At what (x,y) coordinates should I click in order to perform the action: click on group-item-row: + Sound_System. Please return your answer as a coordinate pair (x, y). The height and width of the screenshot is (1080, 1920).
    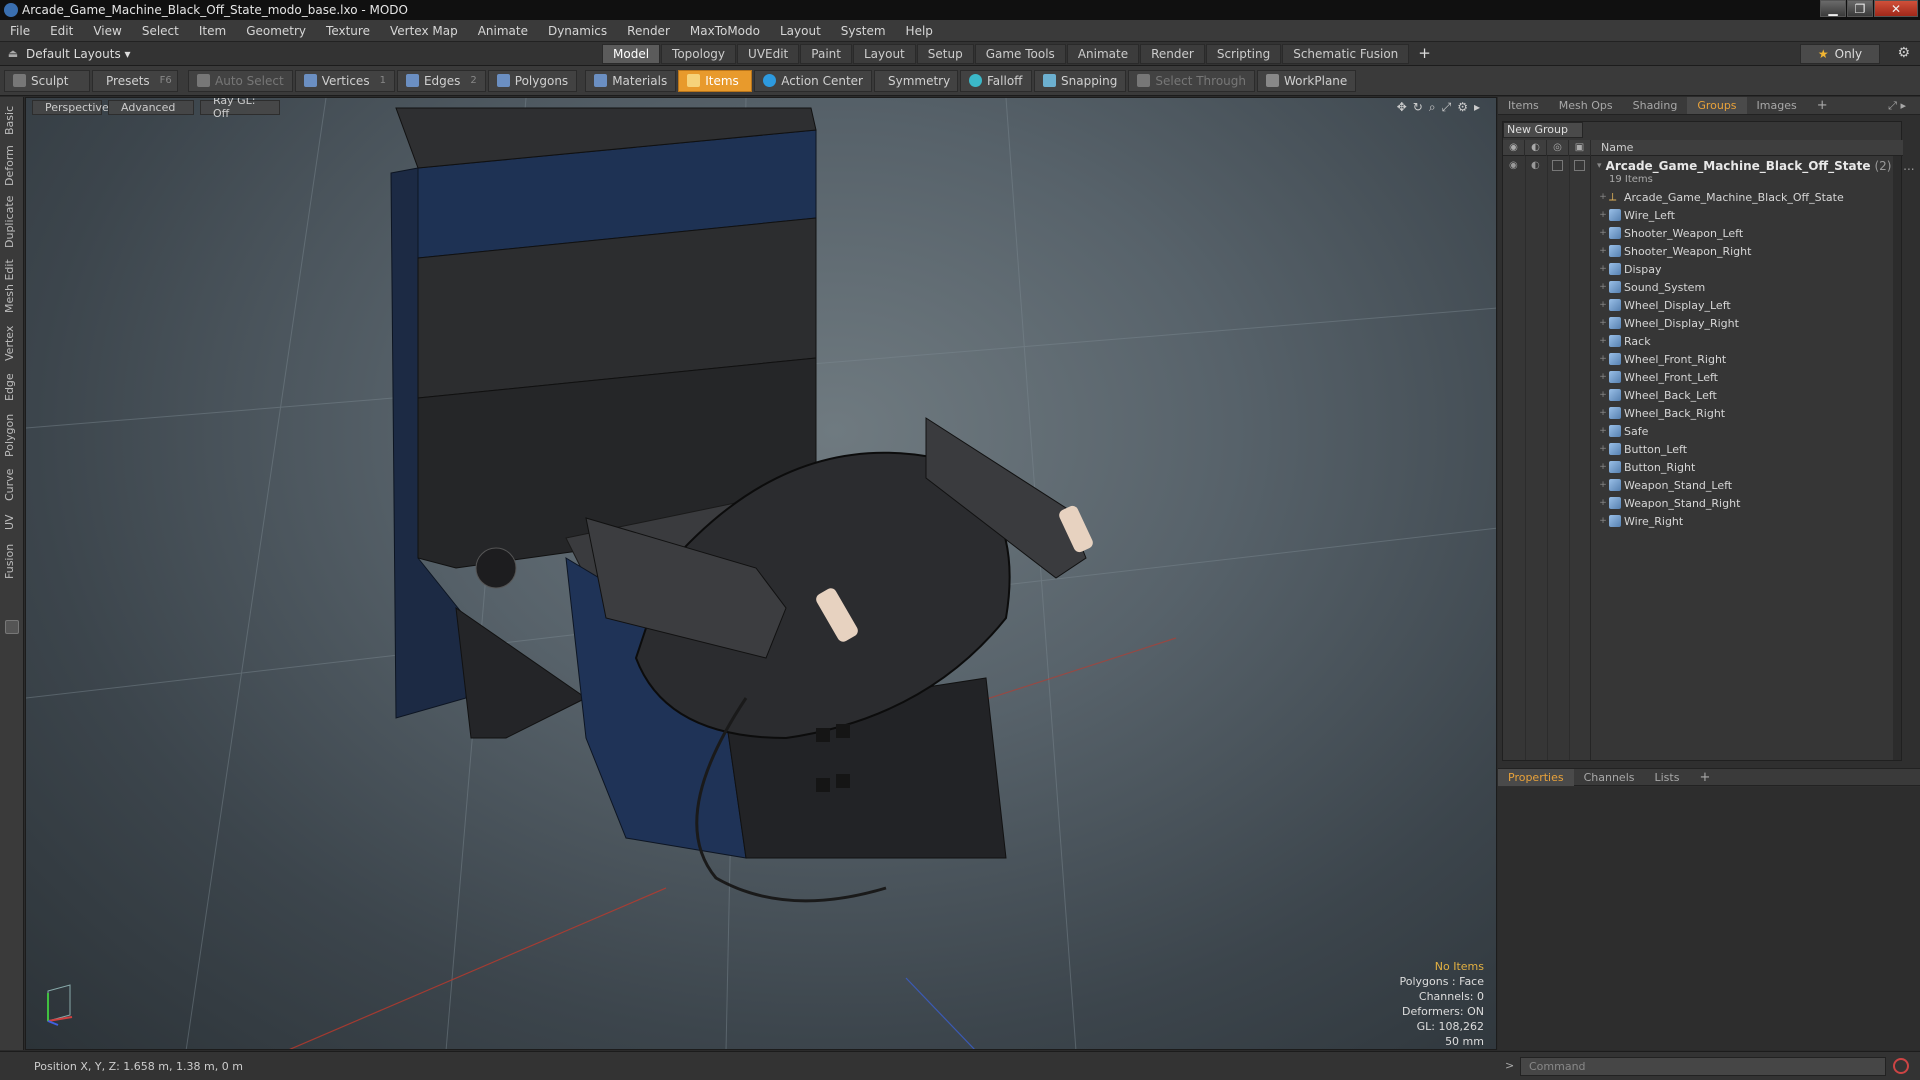
    Looking at the image, I should click on (1749, 287).